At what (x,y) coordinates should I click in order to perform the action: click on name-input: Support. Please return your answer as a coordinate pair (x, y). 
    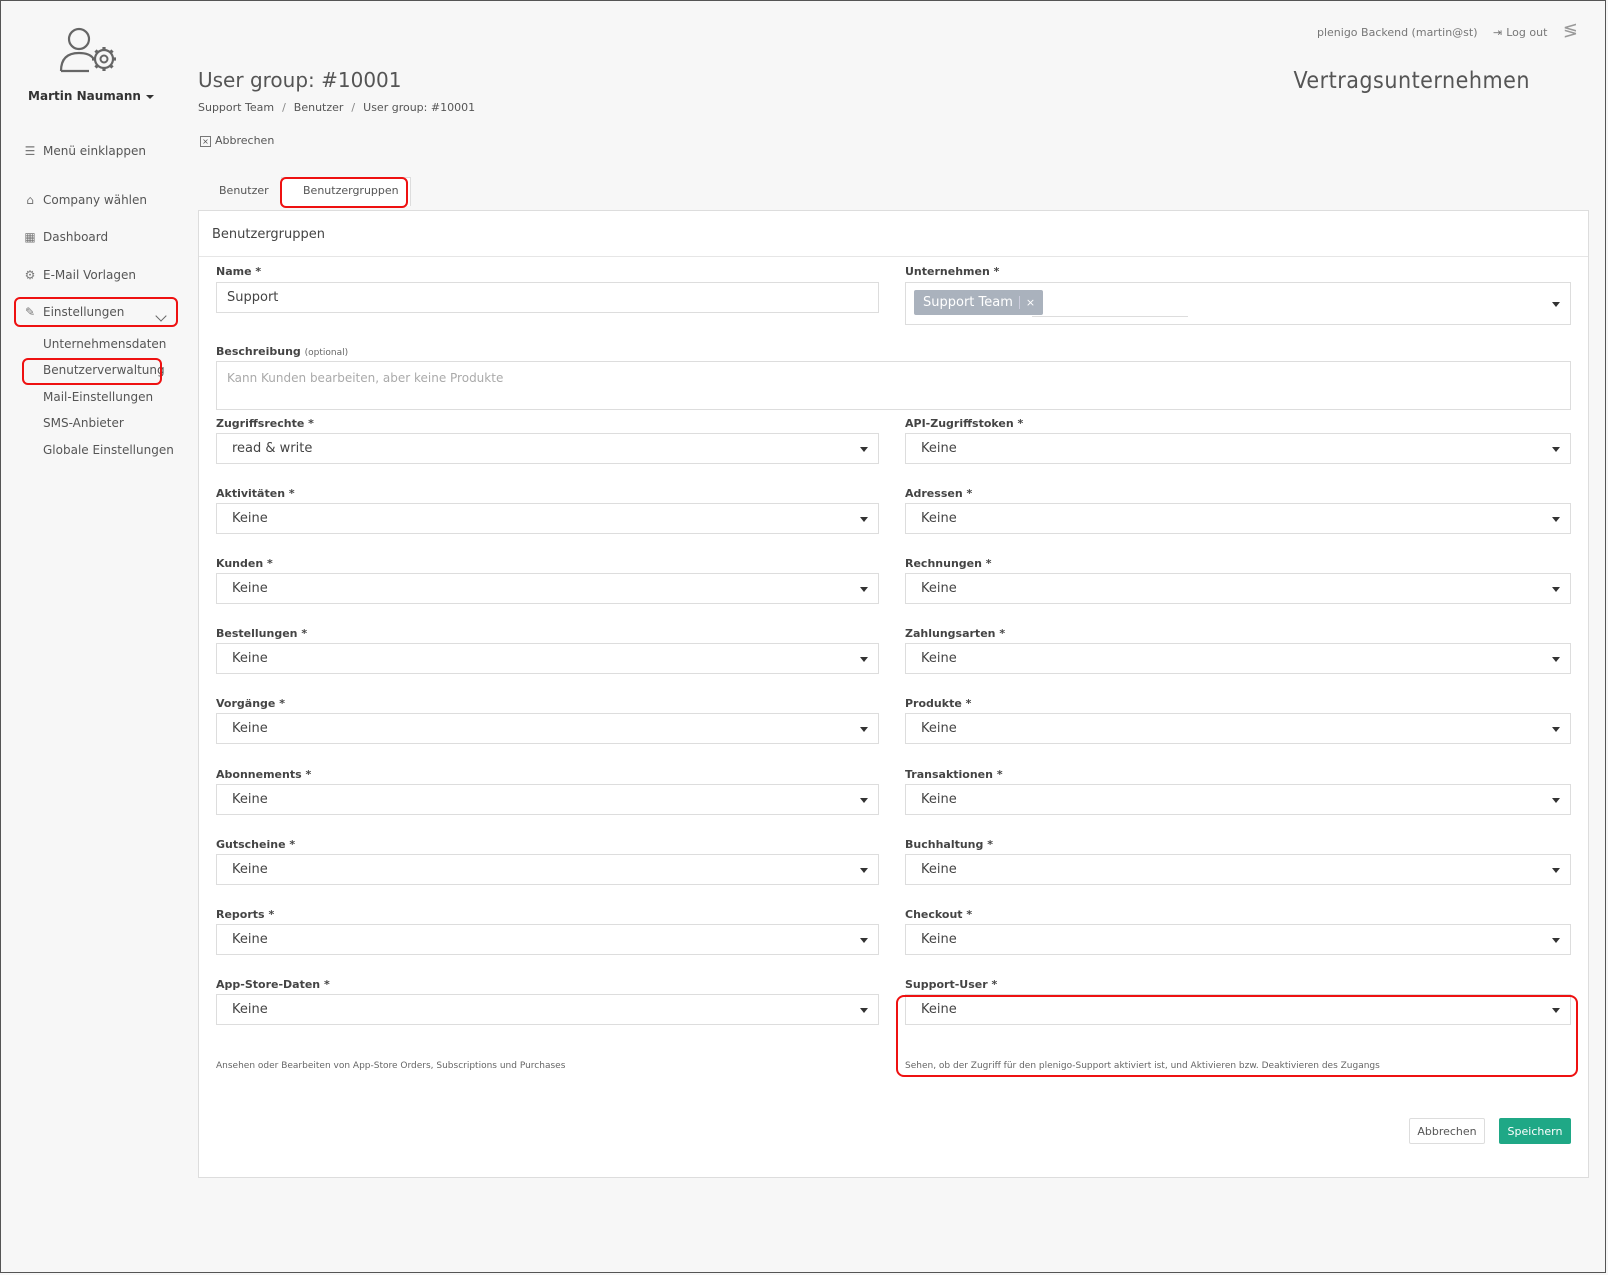
    Looking at the image, I should click on (547, 297).